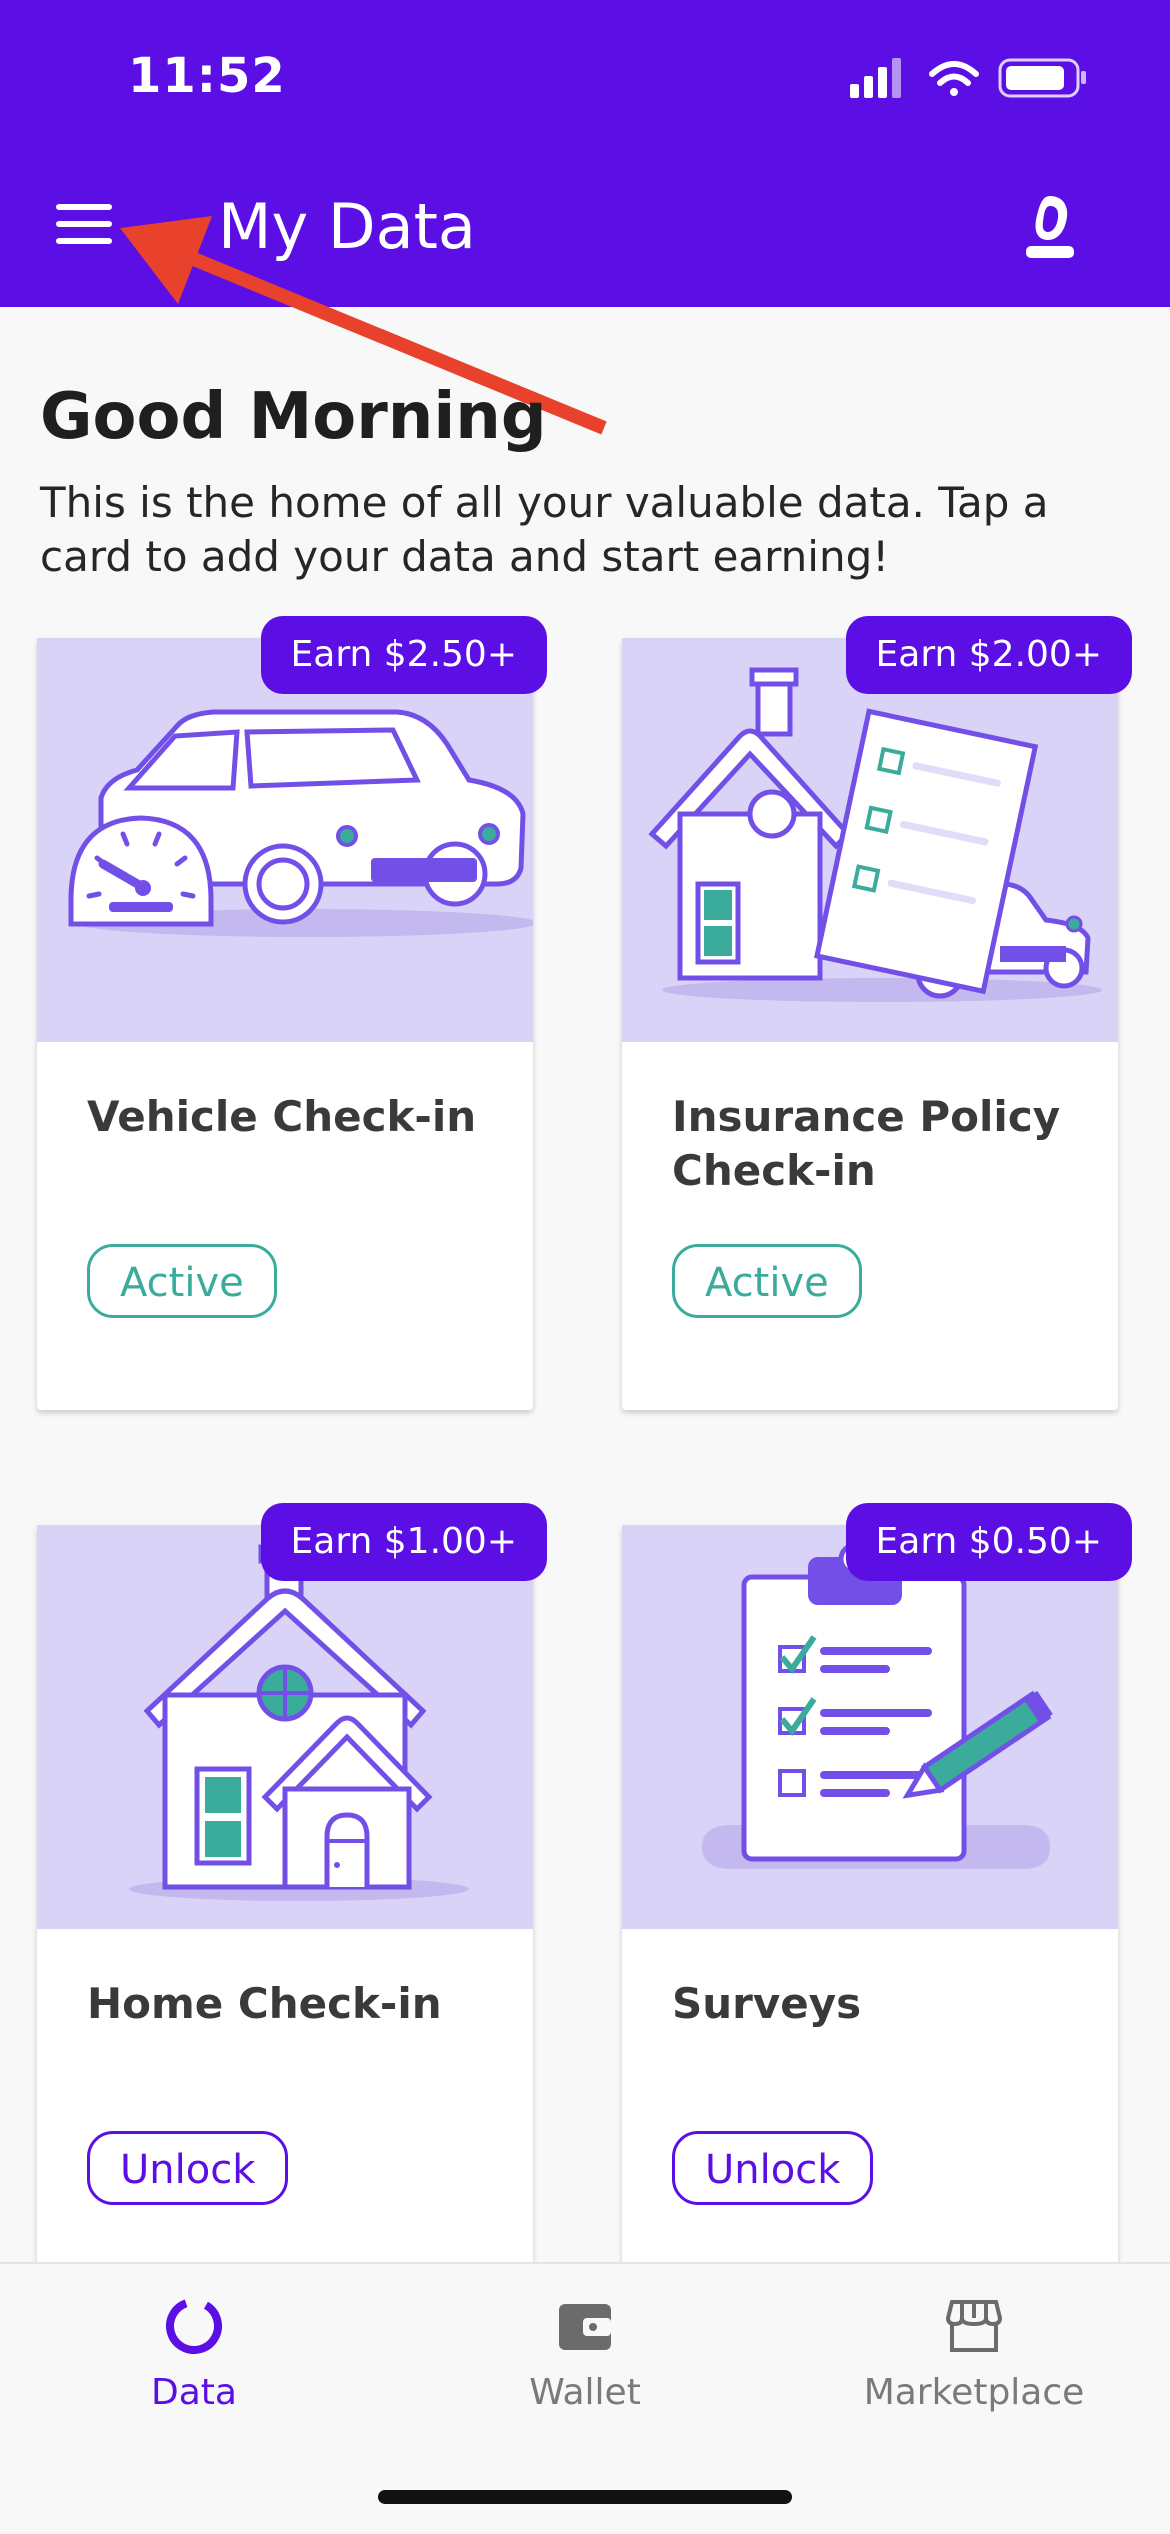 This screenshot has width=1170, height=2534. What do you see at coordinates (585, 2392) in the screenshot?
I see `nav-label: Wallet` at bounding box center [585, 2392].